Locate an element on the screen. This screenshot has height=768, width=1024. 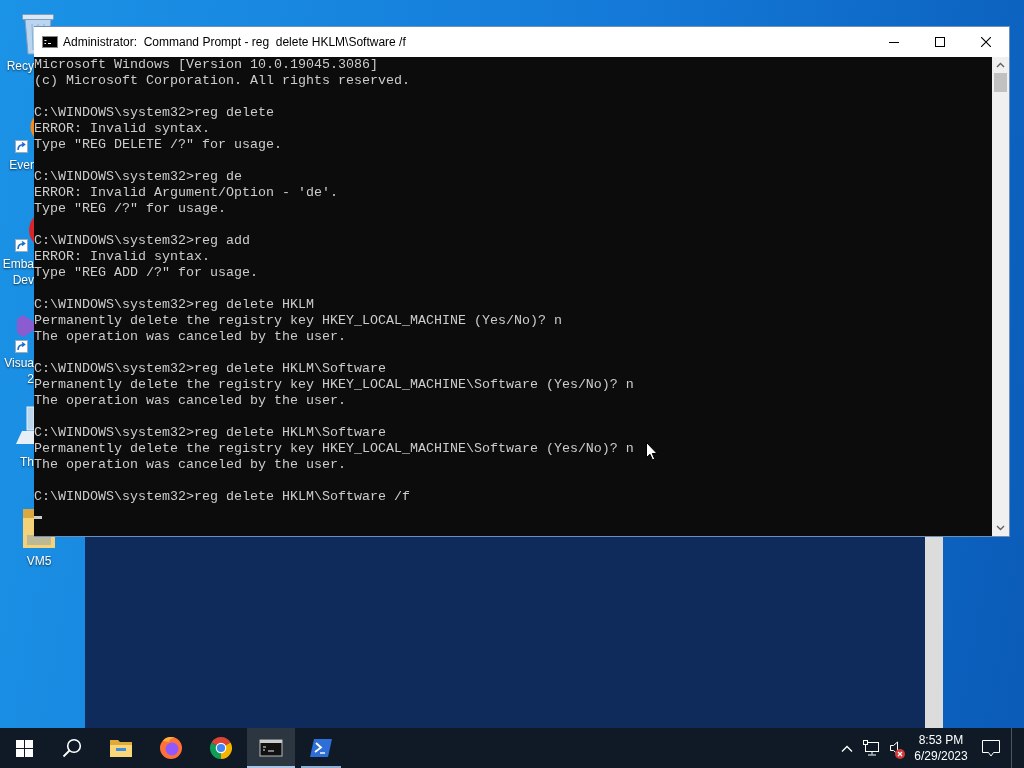
console-line: C:\WINDOWS\system32>reg delete is located at coordinates (154, 113).